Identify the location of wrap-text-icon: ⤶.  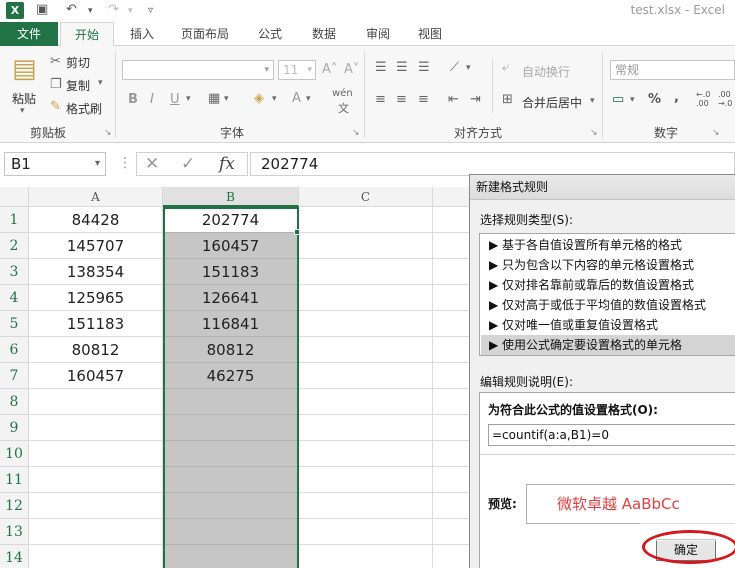
(505, 67).